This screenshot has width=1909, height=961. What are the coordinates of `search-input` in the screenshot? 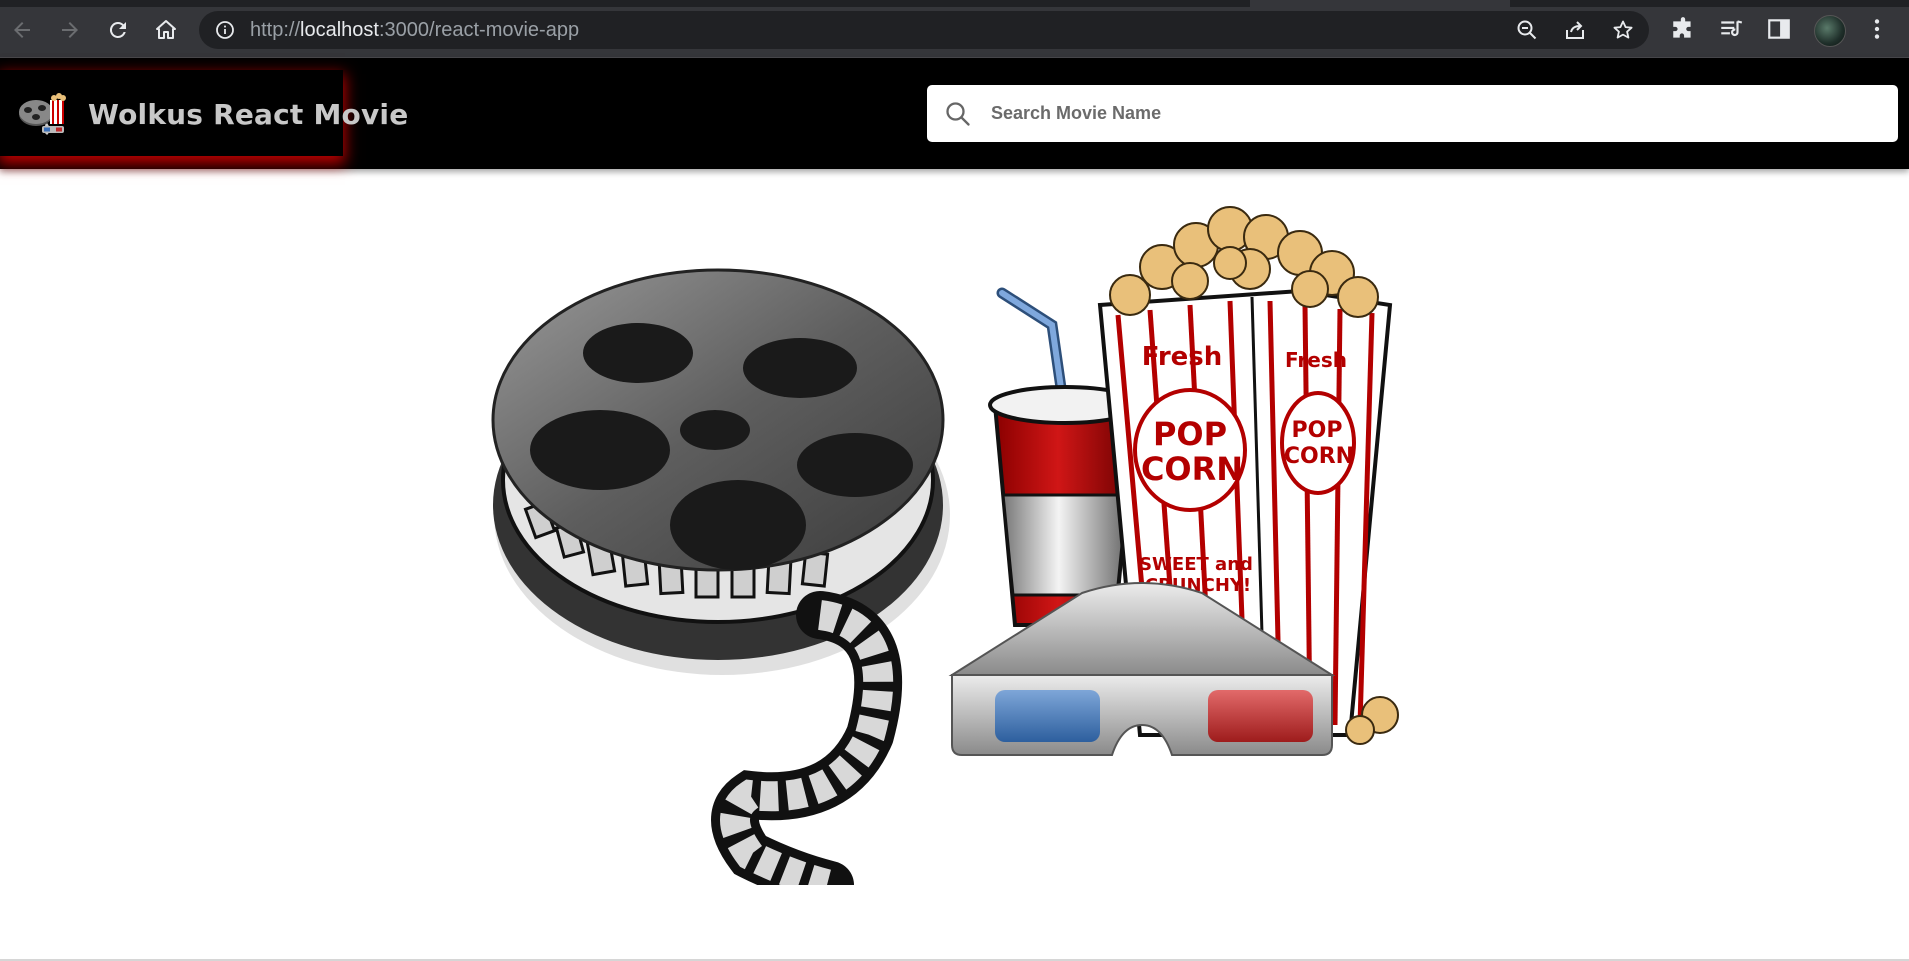 It's located at (1431, 113).